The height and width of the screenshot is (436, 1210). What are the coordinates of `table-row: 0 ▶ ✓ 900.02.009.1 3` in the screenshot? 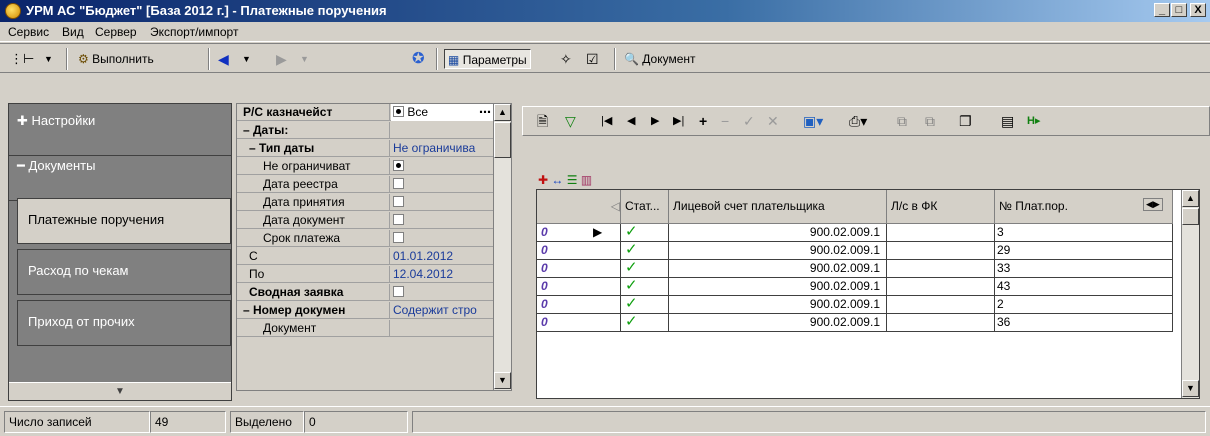 It's located at (868, 233).